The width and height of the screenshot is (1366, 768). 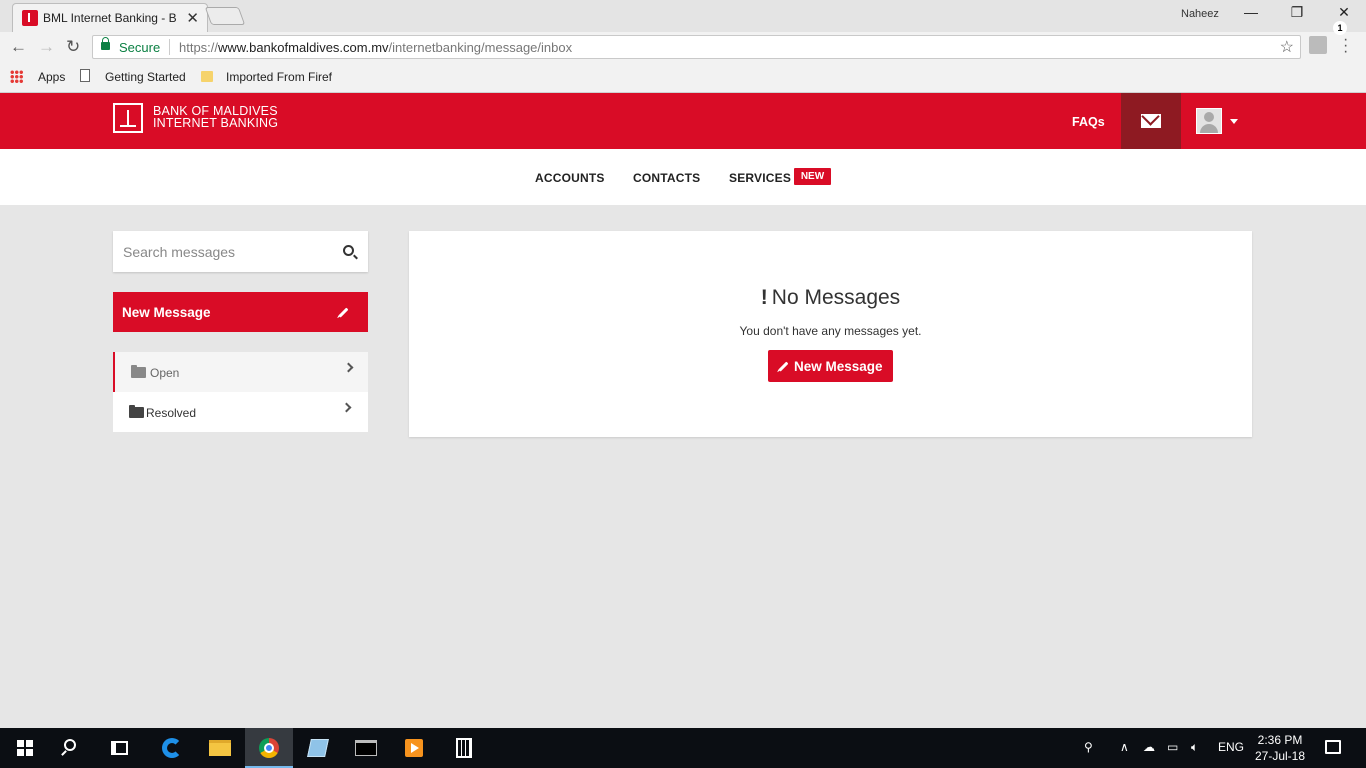 What do you see at coordinates (145, 77) in the screenshot?
I see `bookmark-getting-started: Getting Started` at bounding box center [145, 77].